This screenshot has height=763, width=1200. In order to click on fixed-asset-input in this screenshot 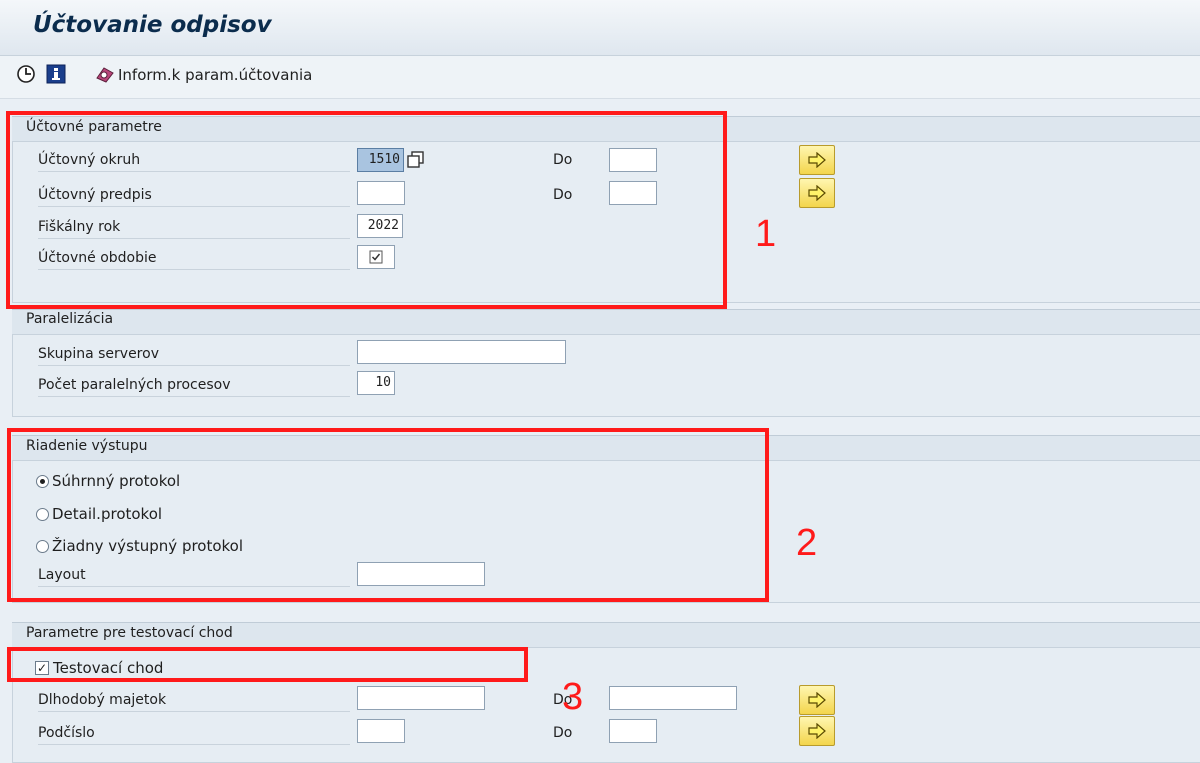, I will do `click(421, 698)`.